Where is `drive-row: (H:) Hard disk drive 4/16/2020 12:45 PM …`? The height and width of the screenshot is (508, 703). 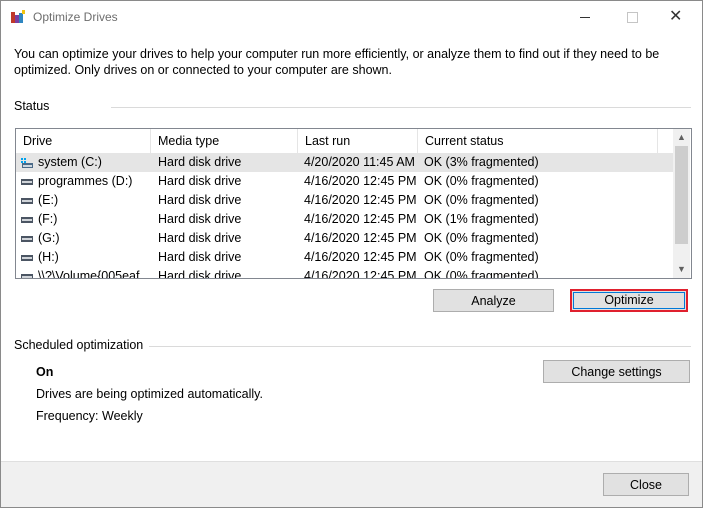
drive-row: (H:) Hard disk drive 4/16/2020 12:45 PM … is located at coordinates (344, 257).